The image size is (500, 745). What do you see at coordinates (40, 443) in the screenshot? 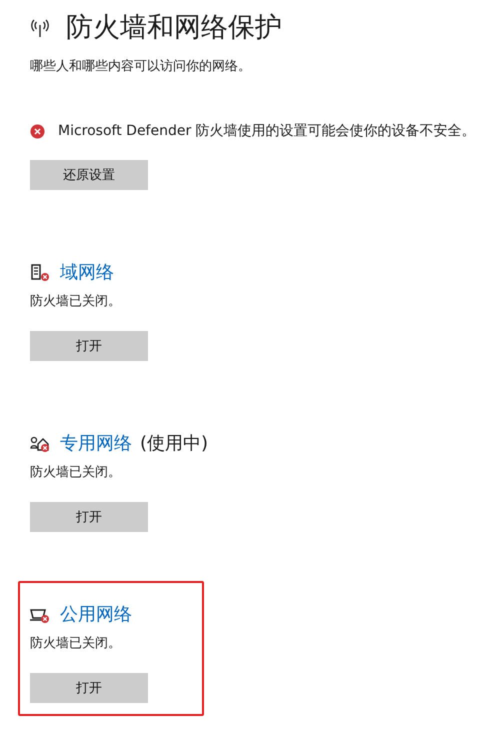
I see `house-icon` at bounding box center [40, 443].